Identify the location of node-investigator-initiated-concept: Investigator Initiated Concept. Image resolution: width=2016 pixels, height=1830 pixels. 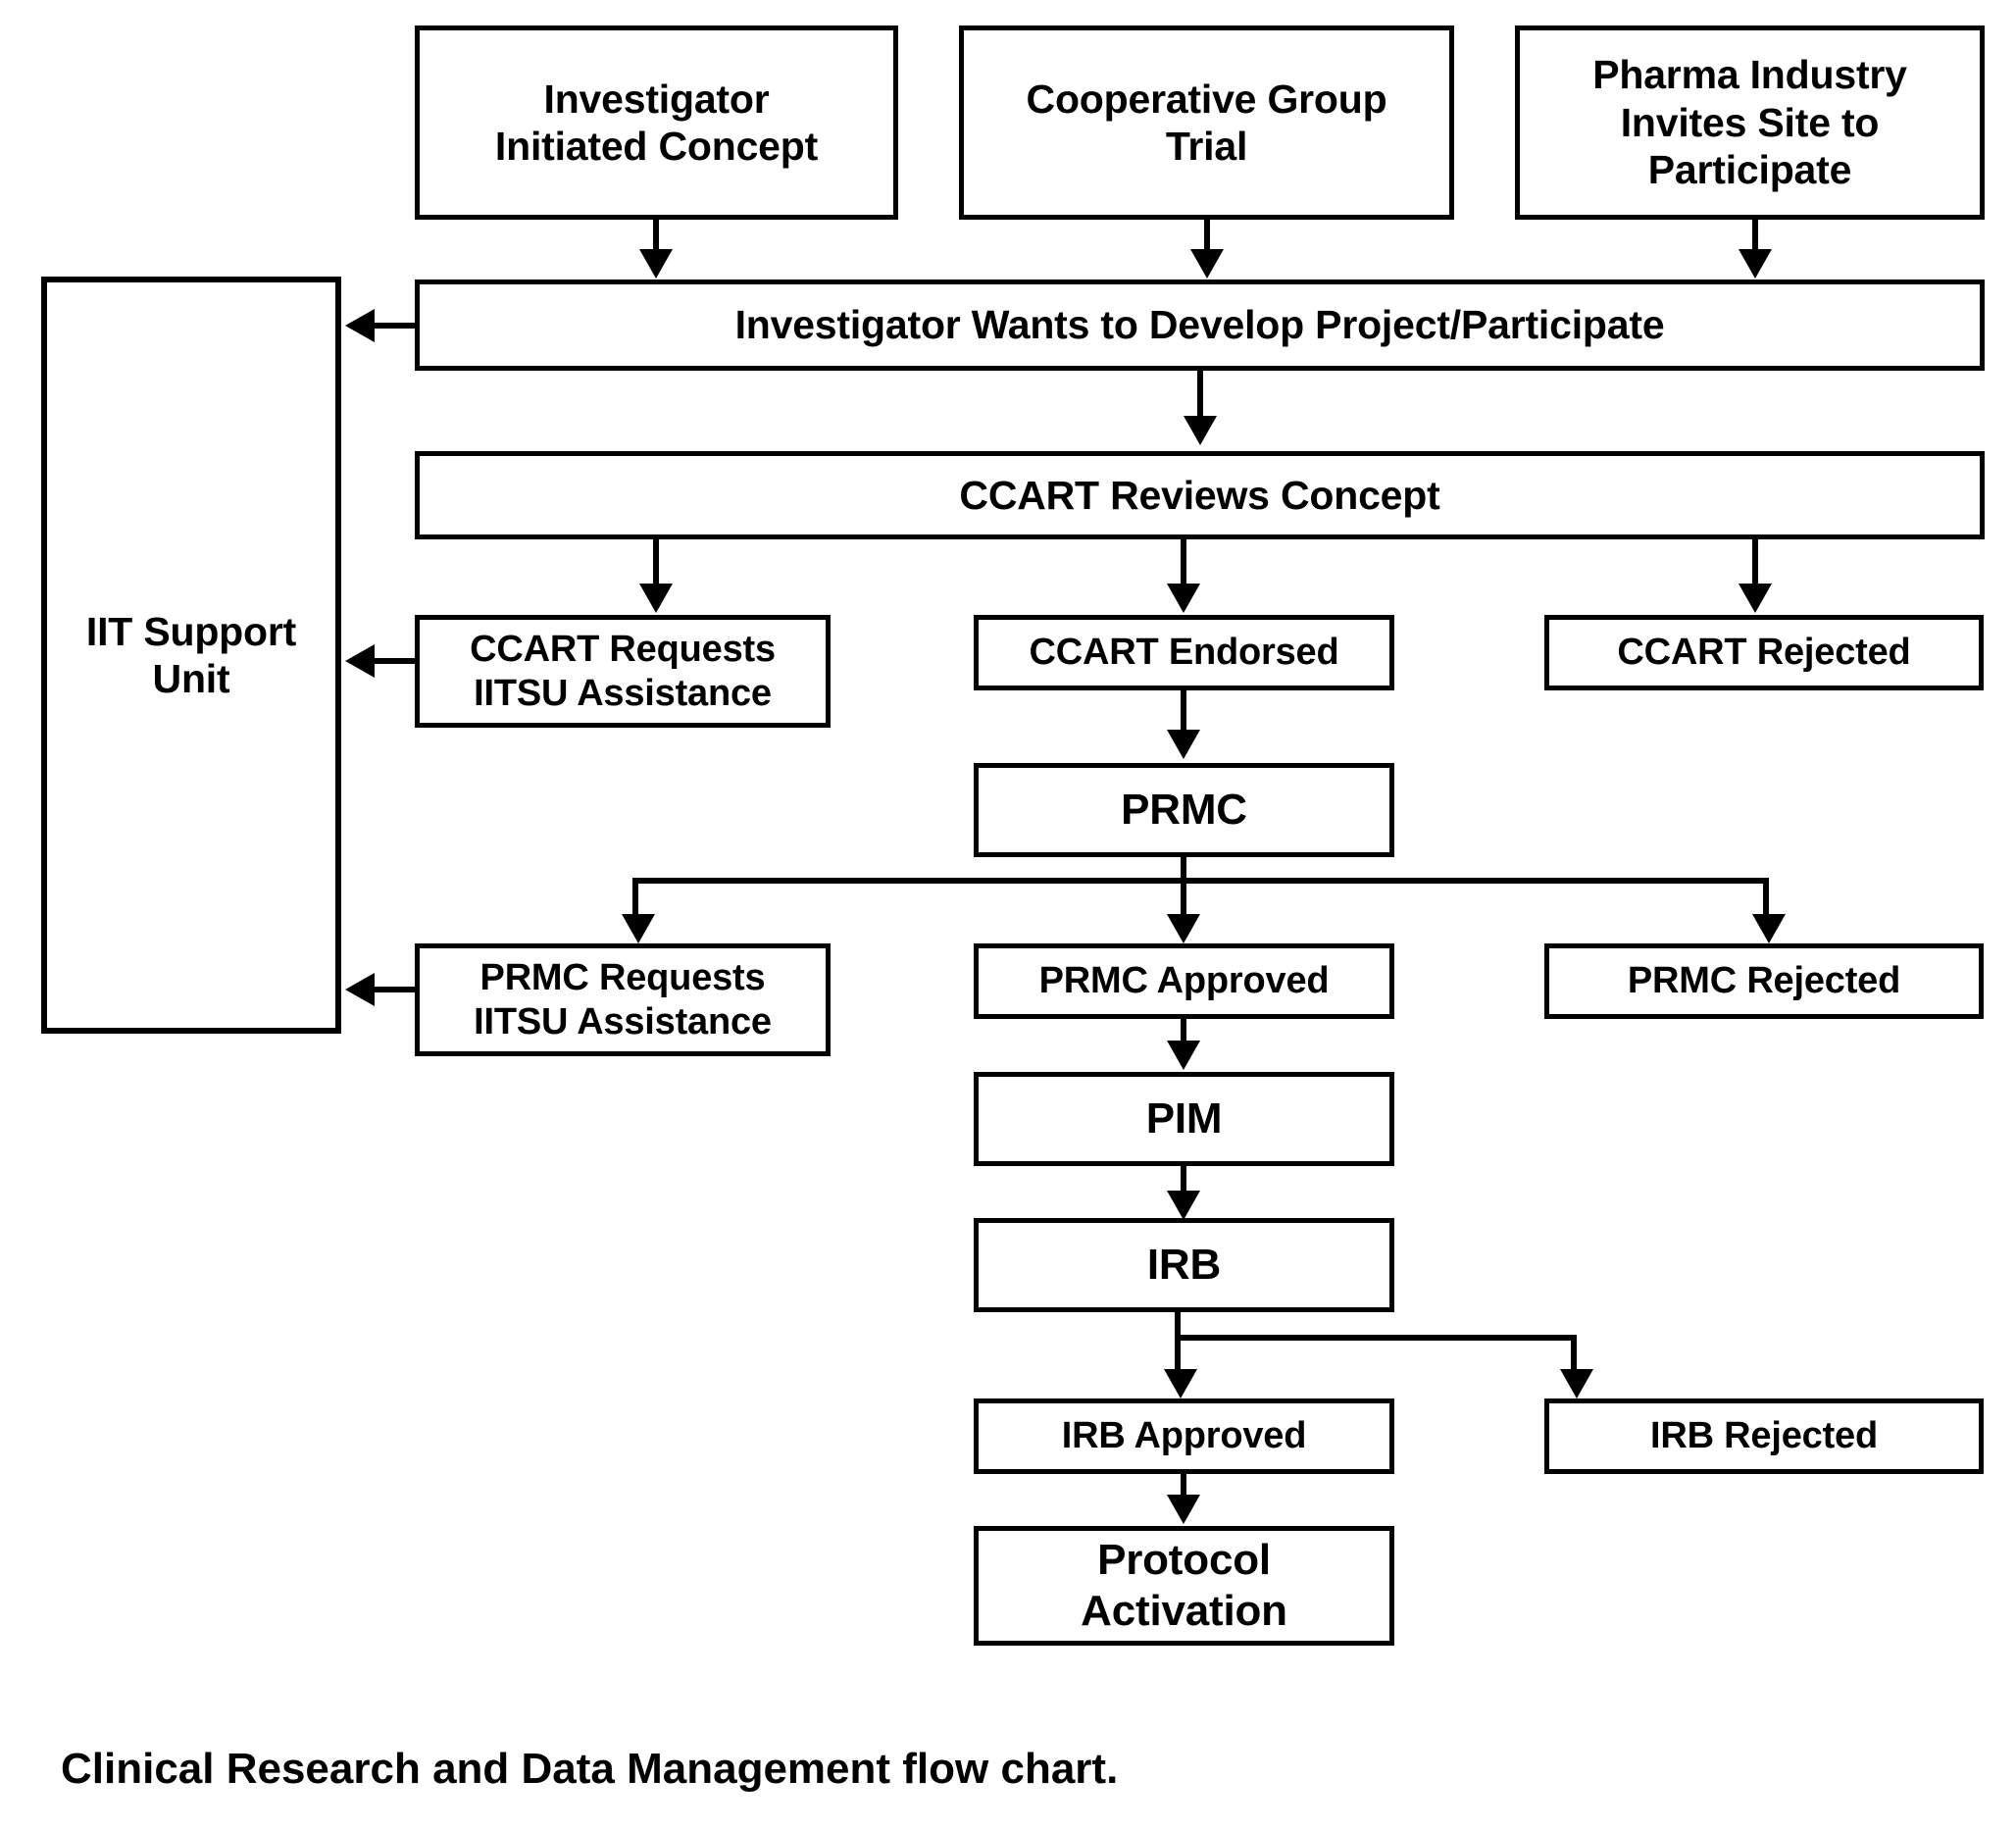
(656, 122).